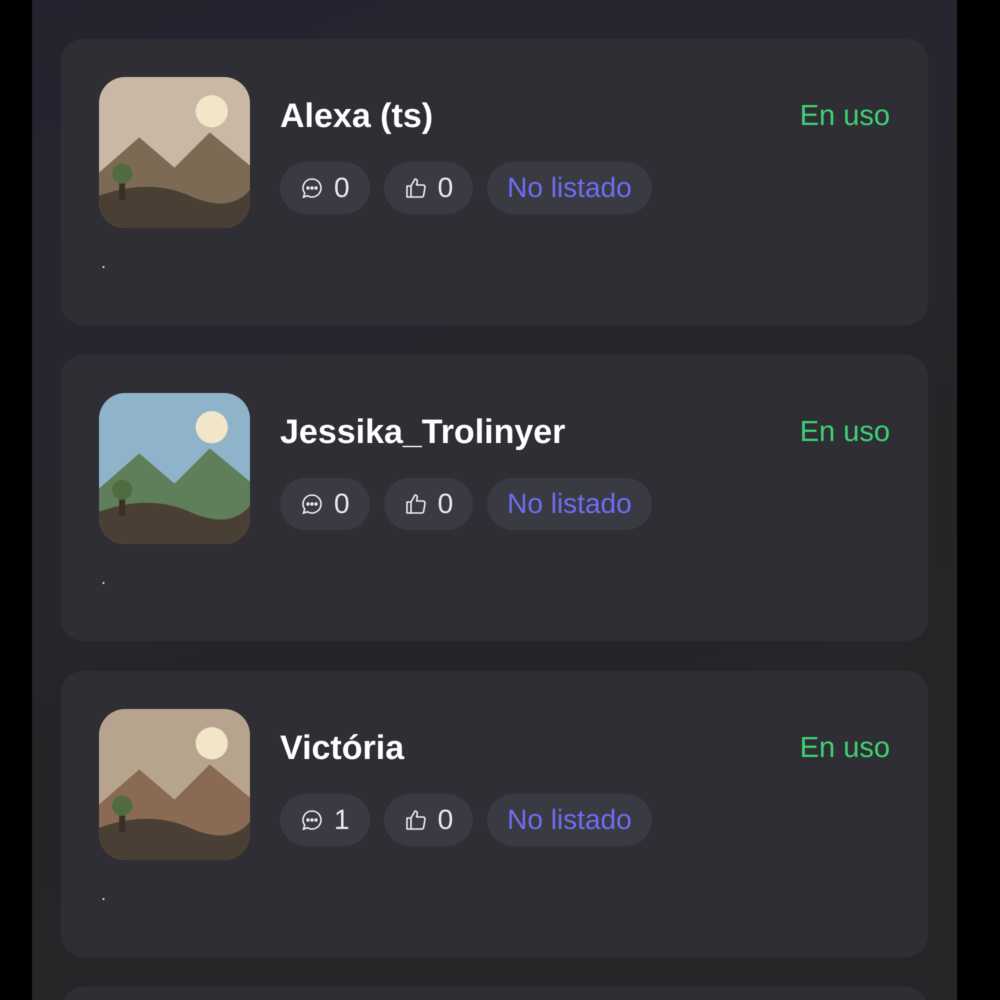 The image size is (1000, 1000). I want to click on character-name: Alexa (ts), so click(357, 116).